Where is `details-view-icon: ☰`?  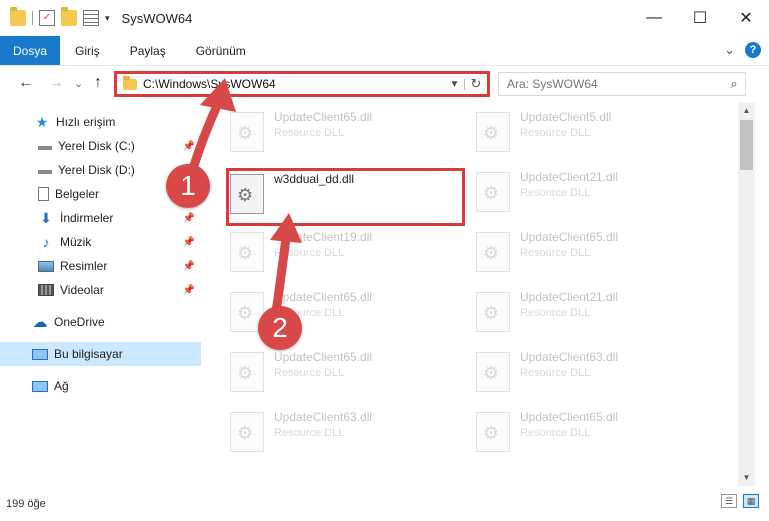 details-view-icon: ☰ is located at coordinates (729, 501).